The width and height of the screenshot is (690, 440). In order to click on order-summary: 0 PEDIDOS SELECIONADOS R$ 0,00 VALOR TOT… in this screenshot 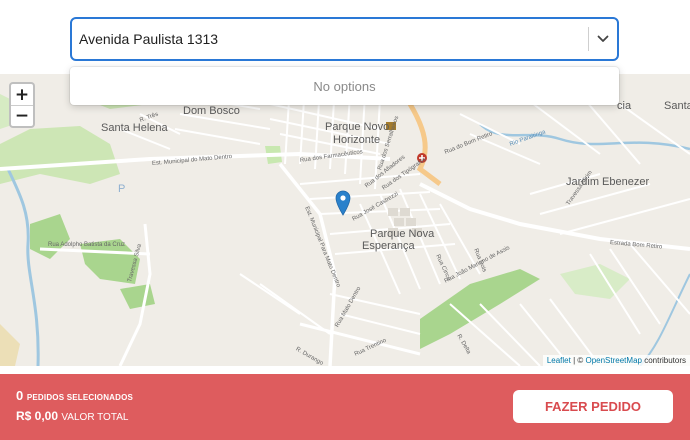, I will do `click(74, 405)`.